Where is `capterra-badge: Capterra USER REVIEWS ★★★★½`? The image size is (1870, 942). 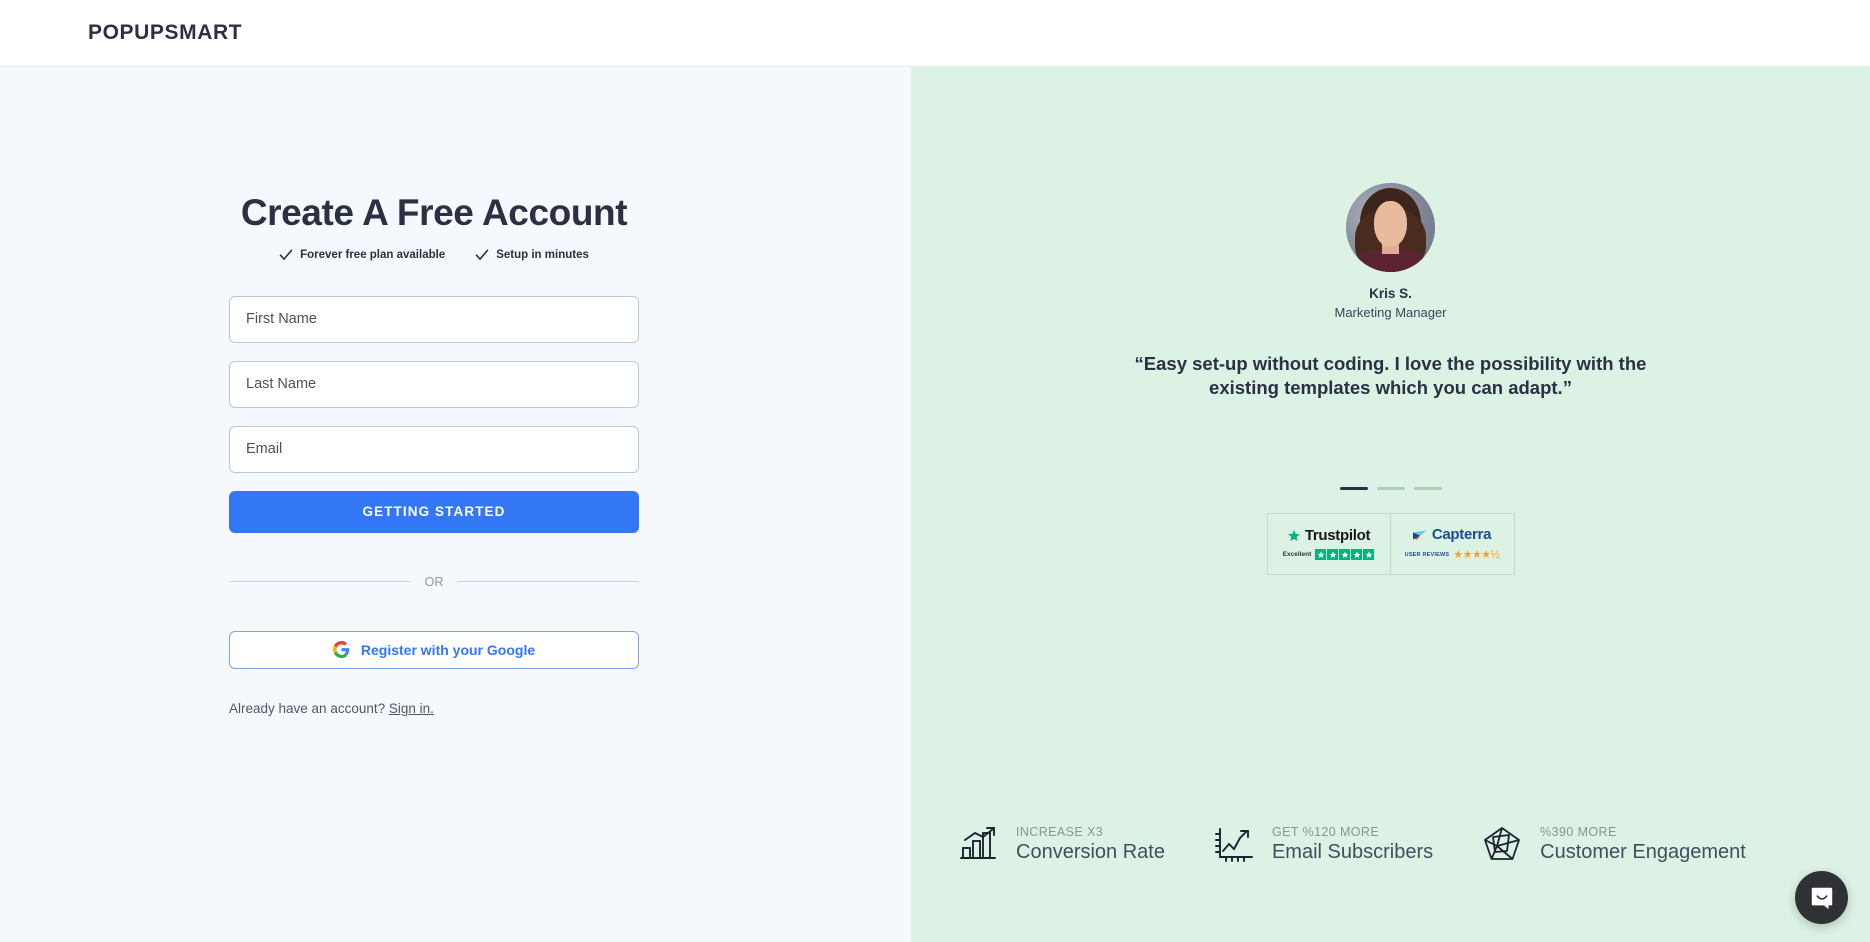
capterra-badge: Capterra USER REVIEWS ★★★★½ is located at coordinates (1452, 543).